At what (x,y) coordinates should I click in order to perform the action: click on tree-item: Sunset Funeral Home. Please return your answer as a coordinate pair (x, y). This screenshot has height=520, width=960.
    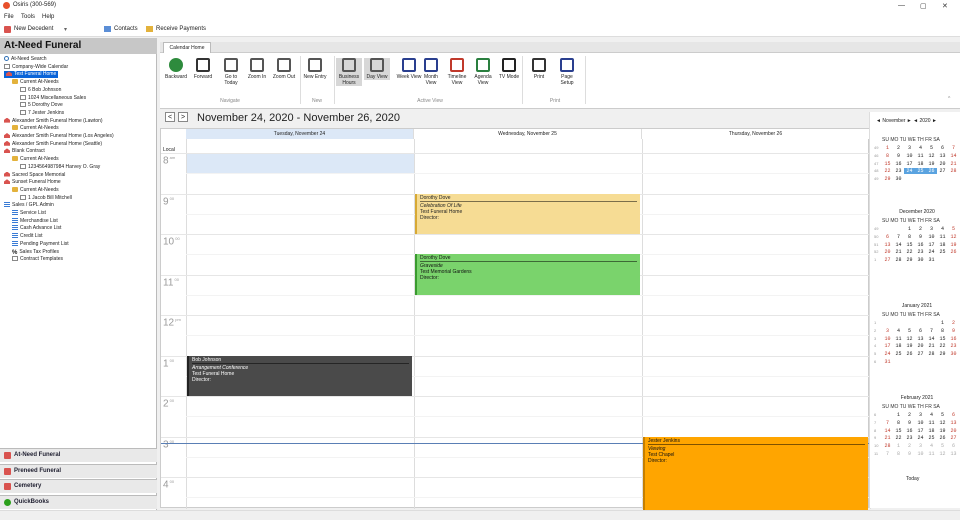
    Looking at the image, I should click on (32, 182).